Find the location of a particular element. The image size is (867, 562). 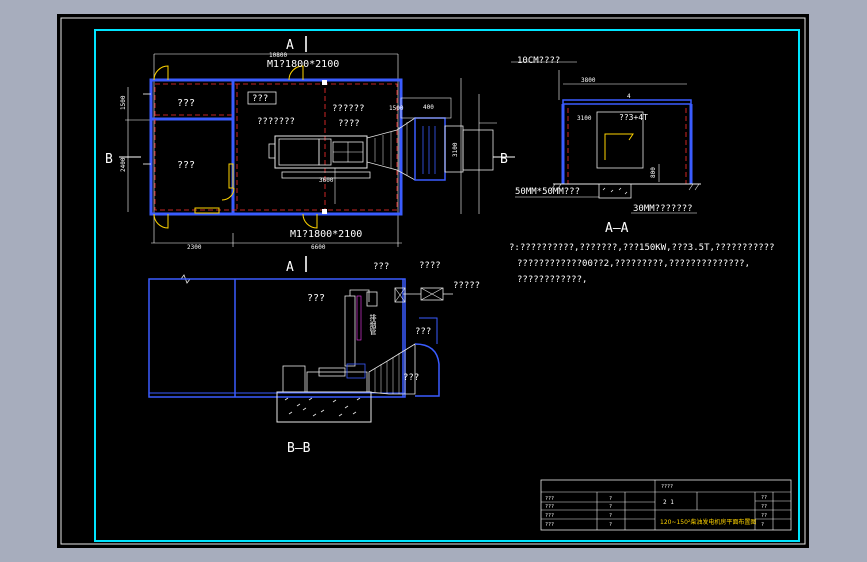

title-right-value-4: ? is located at coordinates (762, 525).